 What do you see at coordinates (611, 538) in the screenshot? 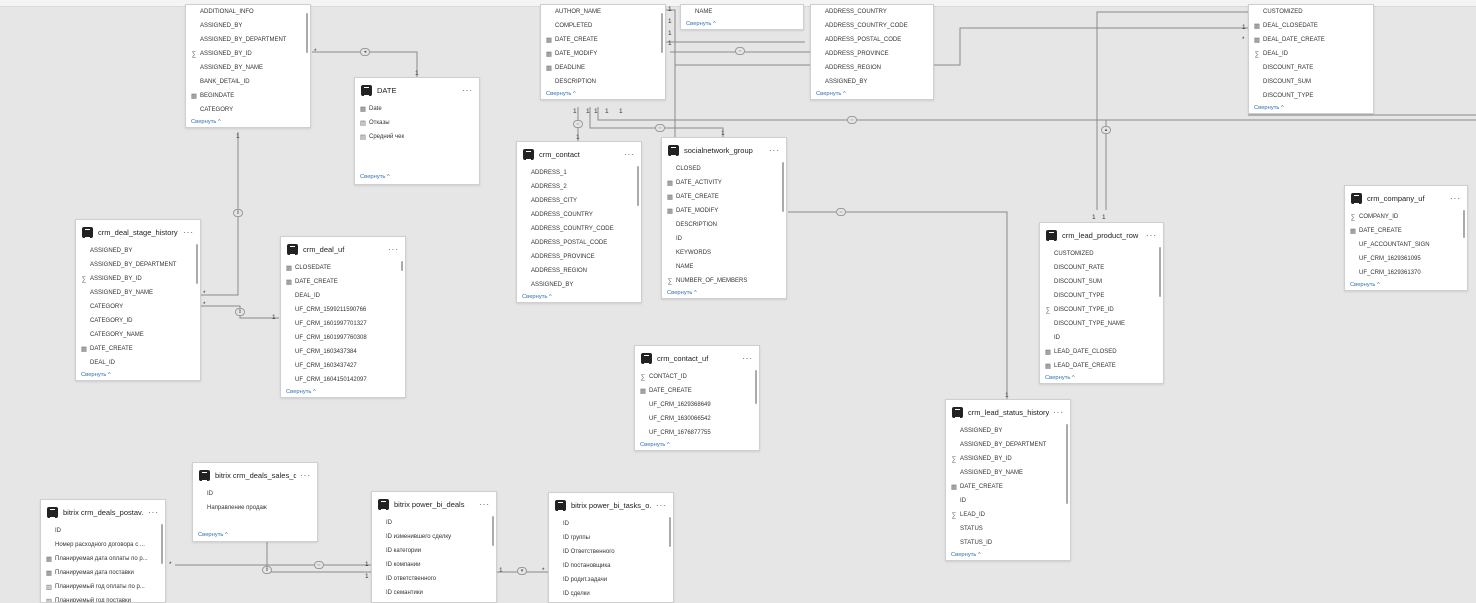
I see `field-row: ID группы` at bounding box center [611, 538].